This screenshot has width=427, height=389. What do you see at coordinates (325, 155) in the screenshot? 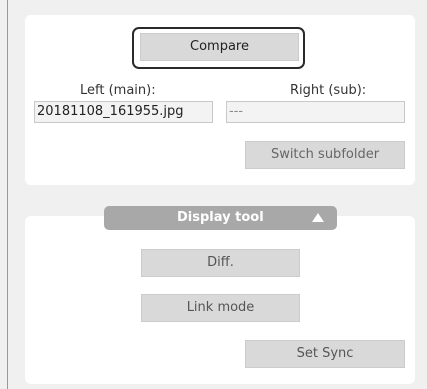
I see `switch-subfolder-button: Switch subfolder` at bounding box center [325, 155].